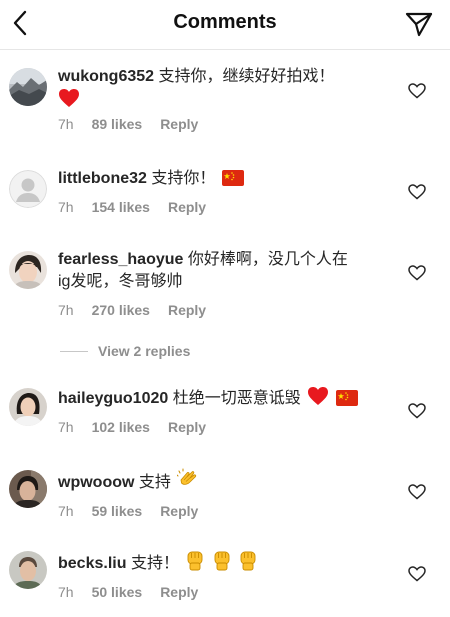 Image resolution: width=450 pixels, height=617 pixels. Describe the element at coordinates (120, 259) in the screenshot. I see `comment-username: fearless_haoyue` at that location.